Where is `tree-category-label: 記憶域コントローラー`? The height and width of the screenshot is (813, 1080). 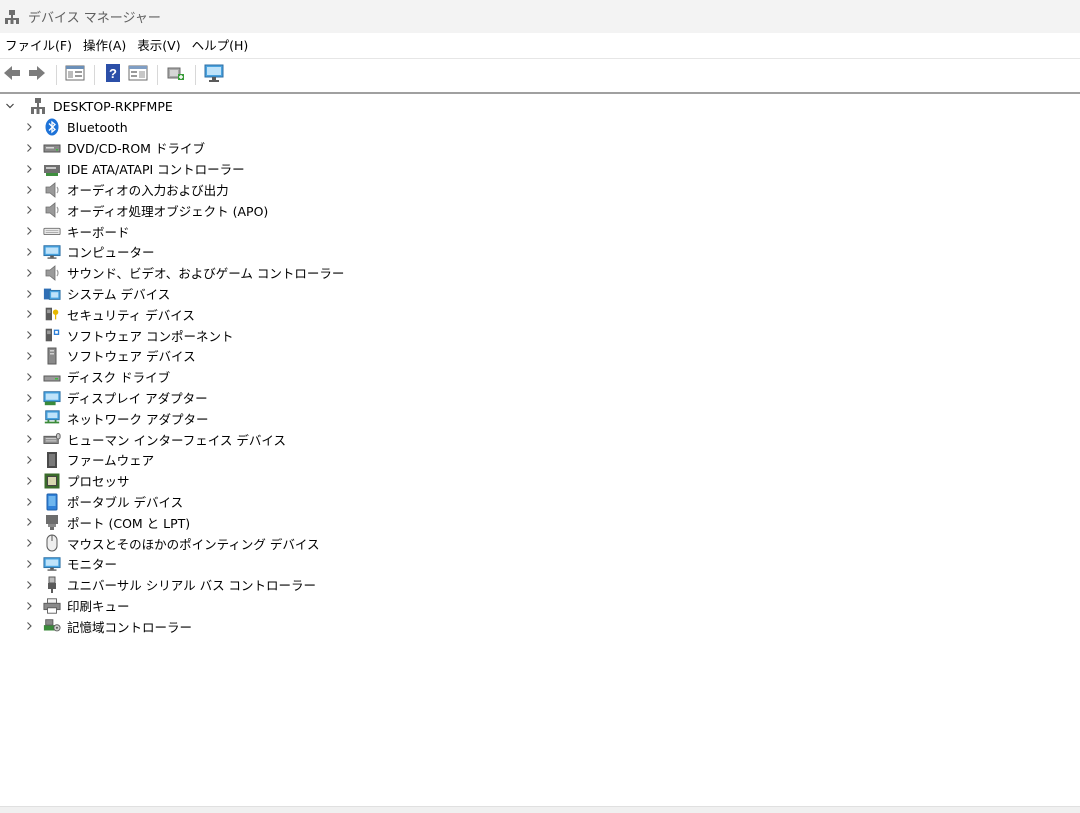
tree-category-label: 記憶域コントローラー is located at coordinates (130, 627).